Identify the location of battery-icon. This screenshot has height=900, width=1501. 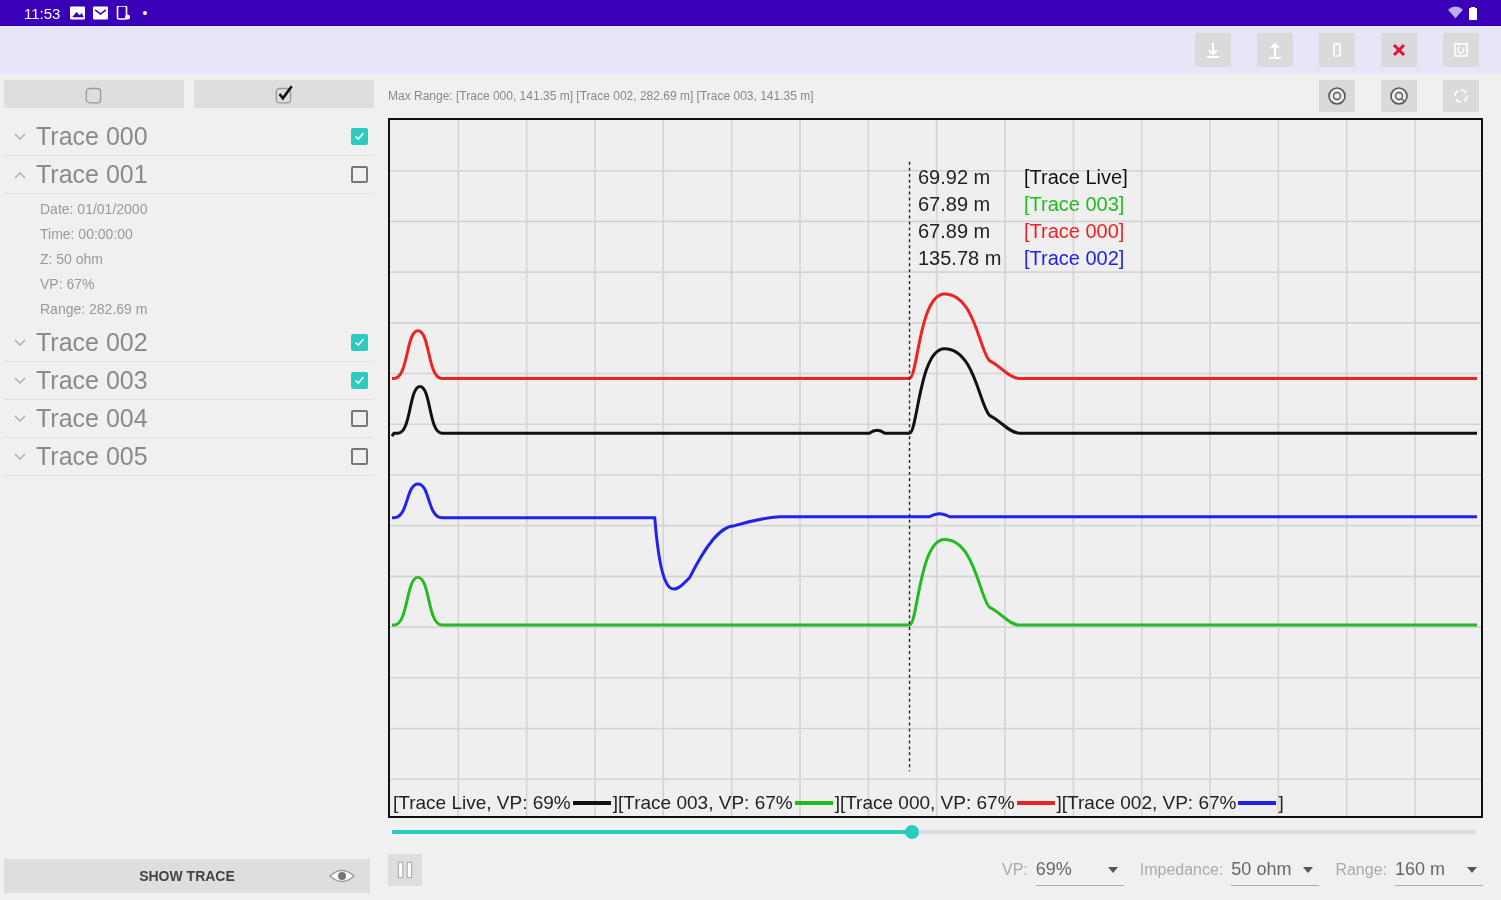
(1473, 13).